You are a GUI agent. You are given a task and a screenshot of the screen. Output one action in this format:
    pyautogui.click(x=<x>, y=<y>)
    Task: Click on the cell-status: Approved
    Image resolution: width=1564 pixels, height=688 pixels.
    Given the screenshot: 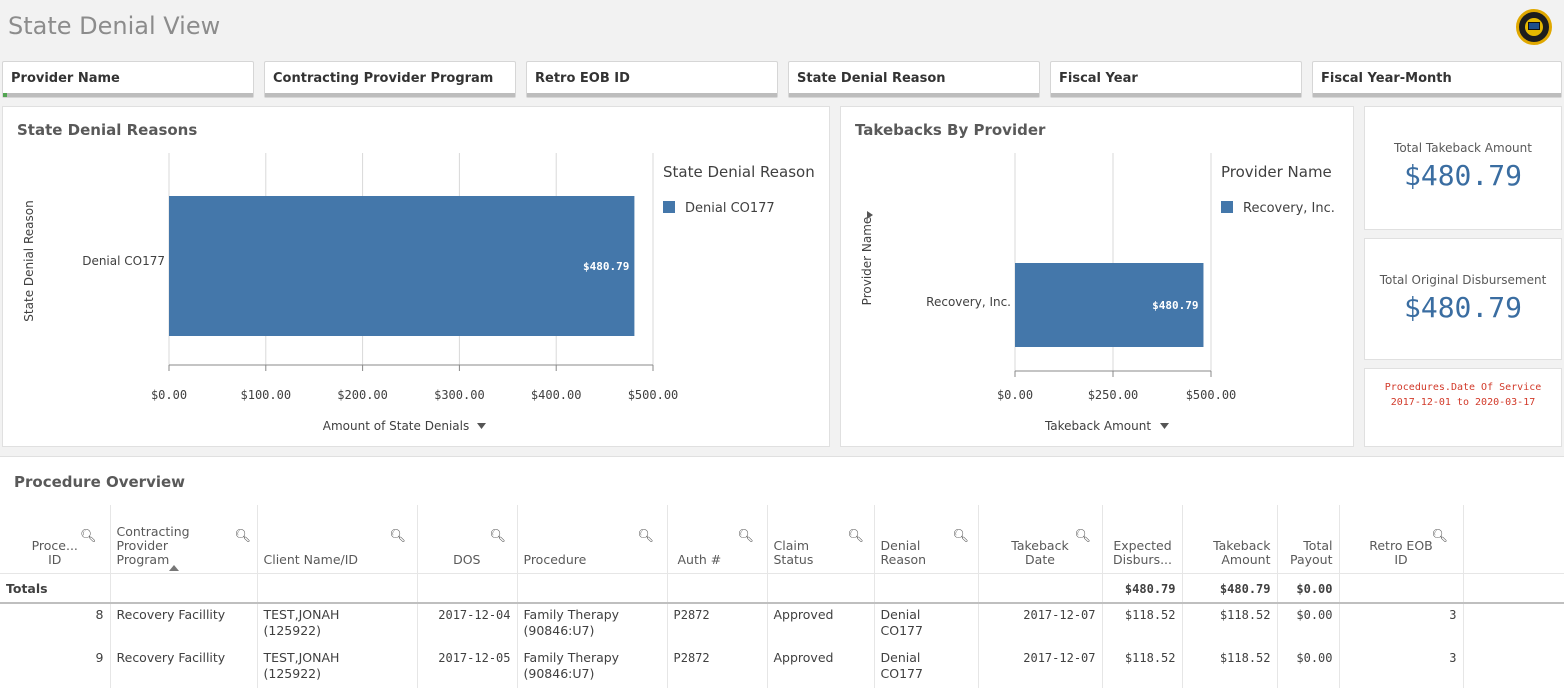 What is the action you would take?
    pyautogui.click(x=821, y=625)
    